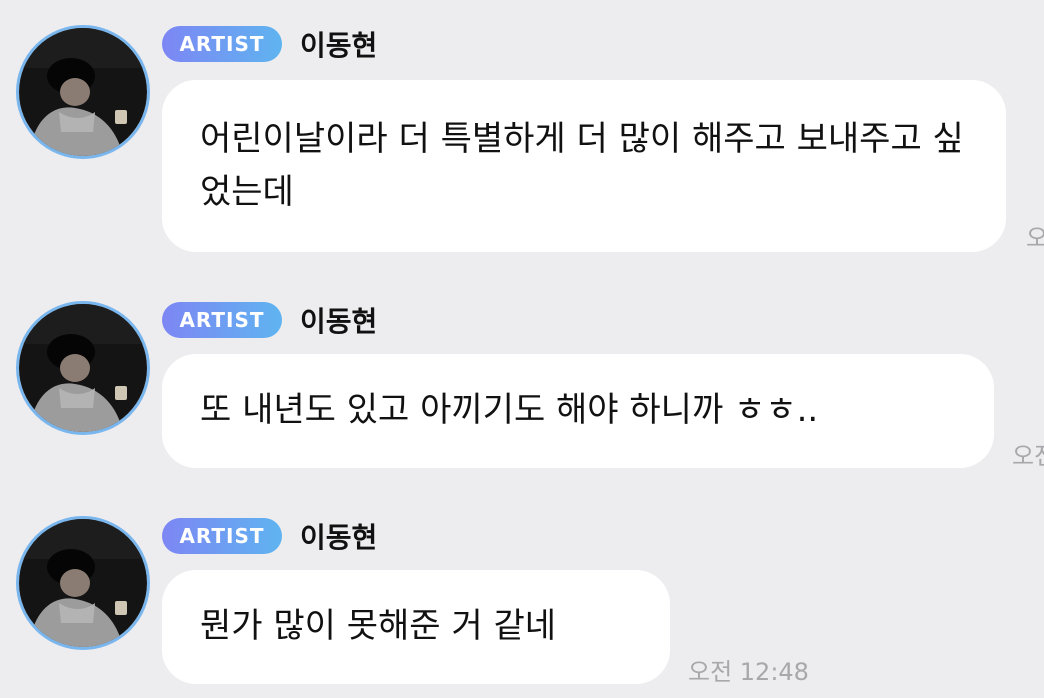  What do you see at coordinates (748, 672) in the screenshot?
I see `message-timestamp: 오전 12:48` at bounding box center [748, 672].